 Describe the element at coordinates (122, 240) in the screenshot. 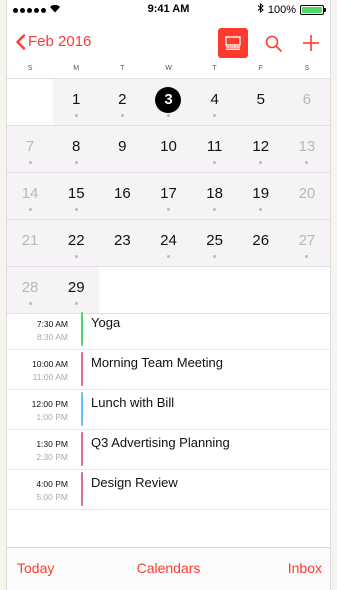

I see `day-number: 23` at that location.